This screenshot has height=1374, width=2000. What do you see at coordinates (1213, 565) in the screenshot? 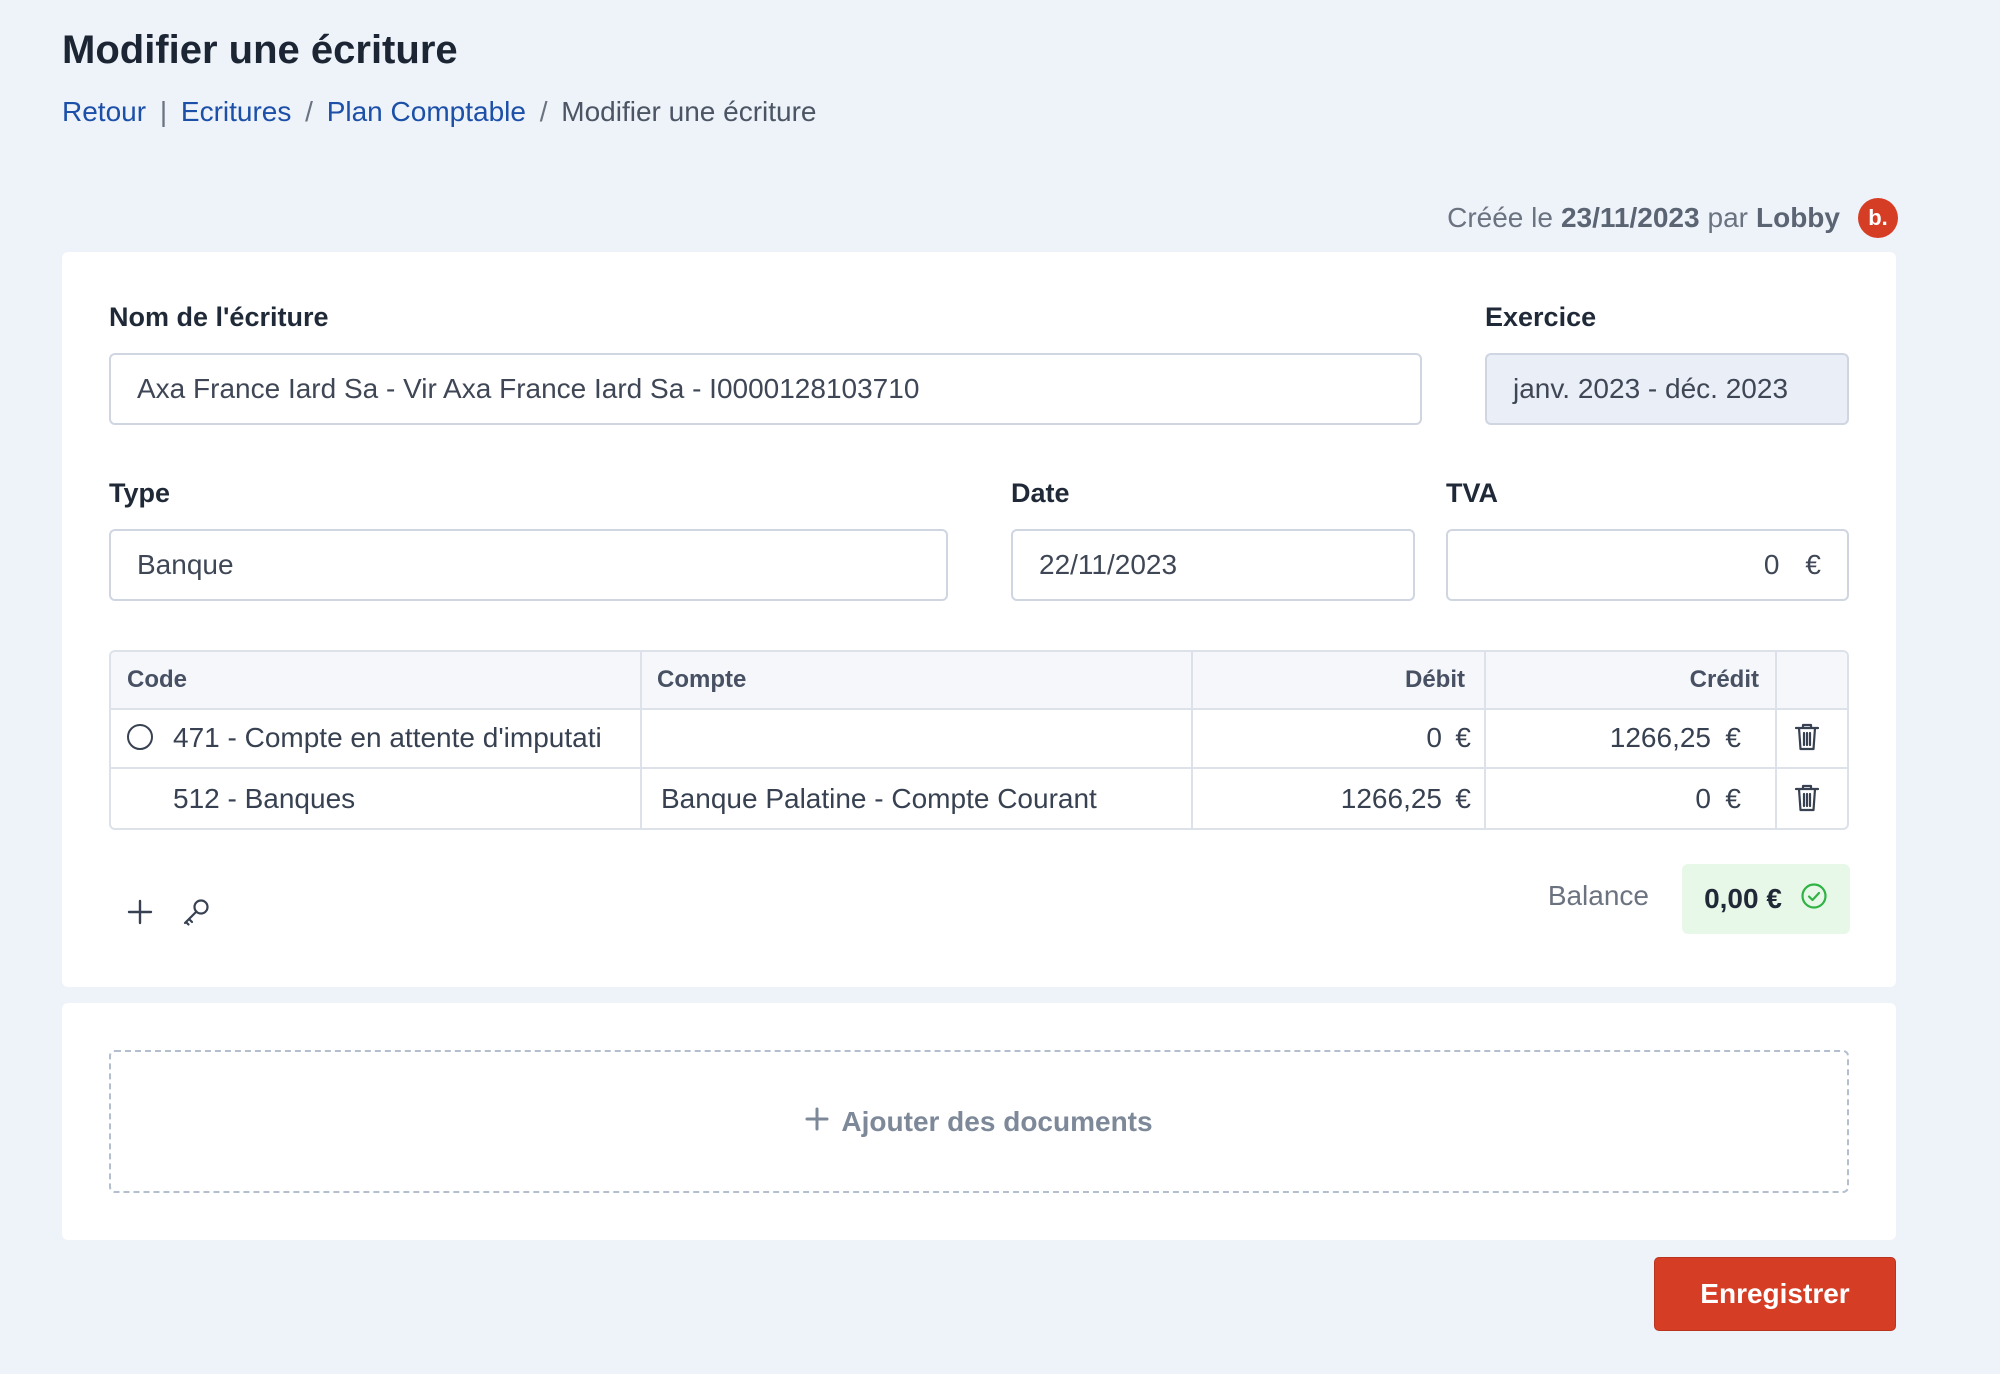
I see `date-input: 22/11/2023` at bounding box center [1213, 565].